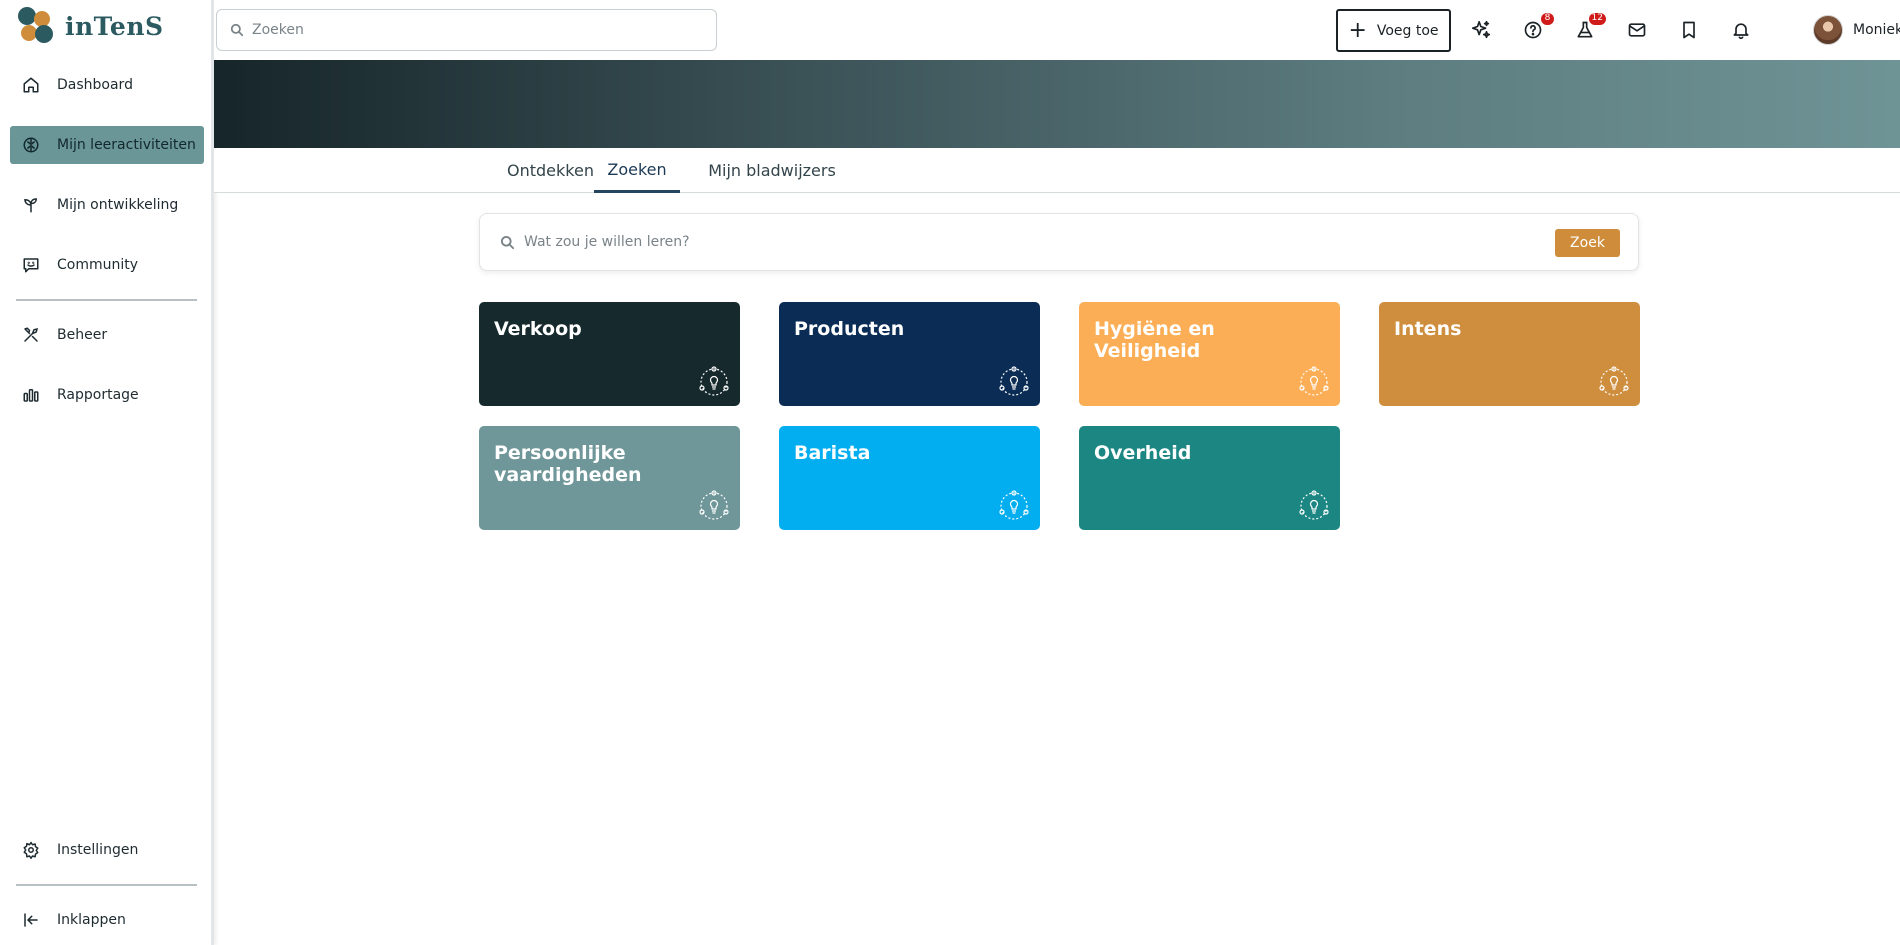  What do you see at coordinates (1407, 30) in the screenshot?
I see `add-button-label: Voeg toe` at bounding box center [1407, 30].